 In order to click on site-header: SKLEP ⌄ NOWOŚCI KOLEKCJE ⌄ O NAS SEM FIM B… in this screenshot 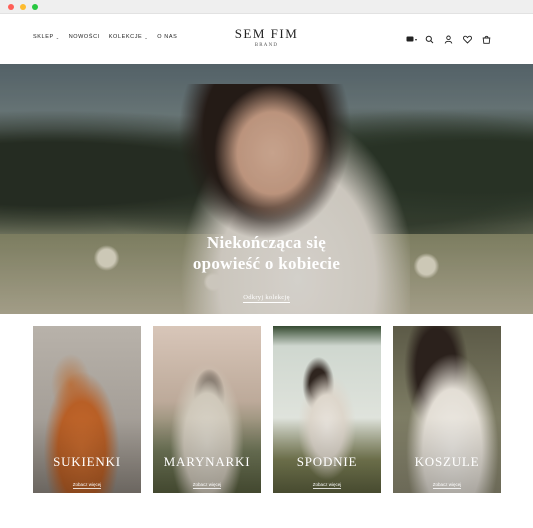, I will do `click(266, 39)`.